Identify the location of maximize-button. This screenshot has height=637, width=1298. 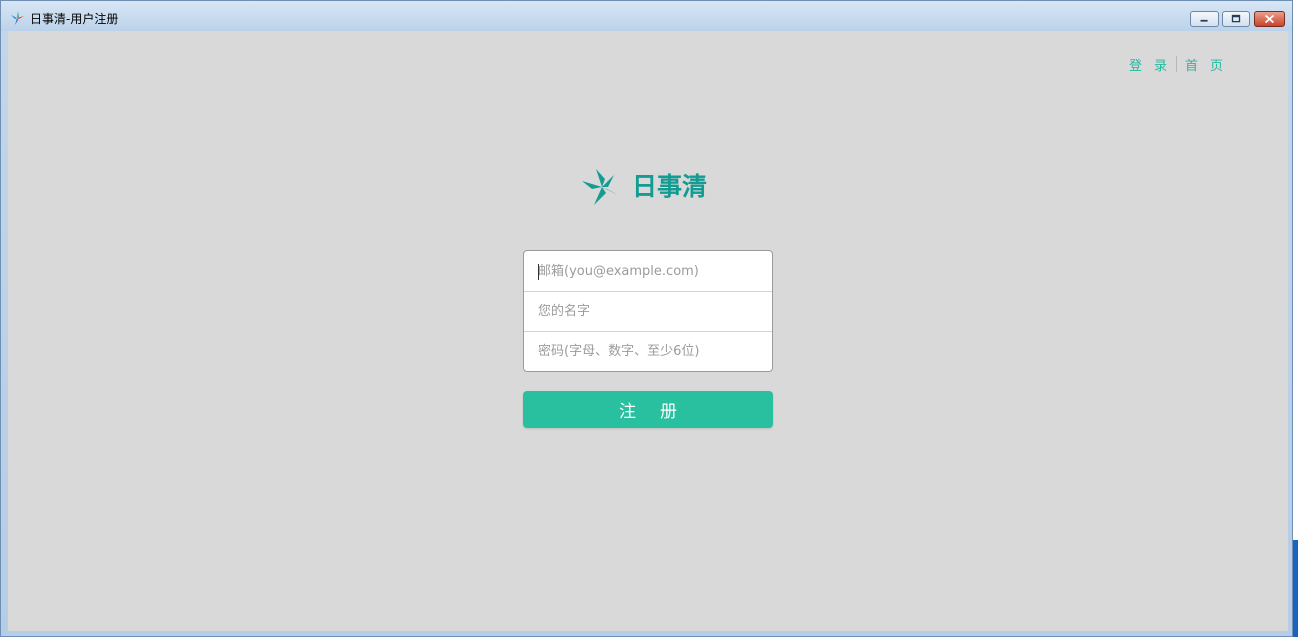
(1236, 19).